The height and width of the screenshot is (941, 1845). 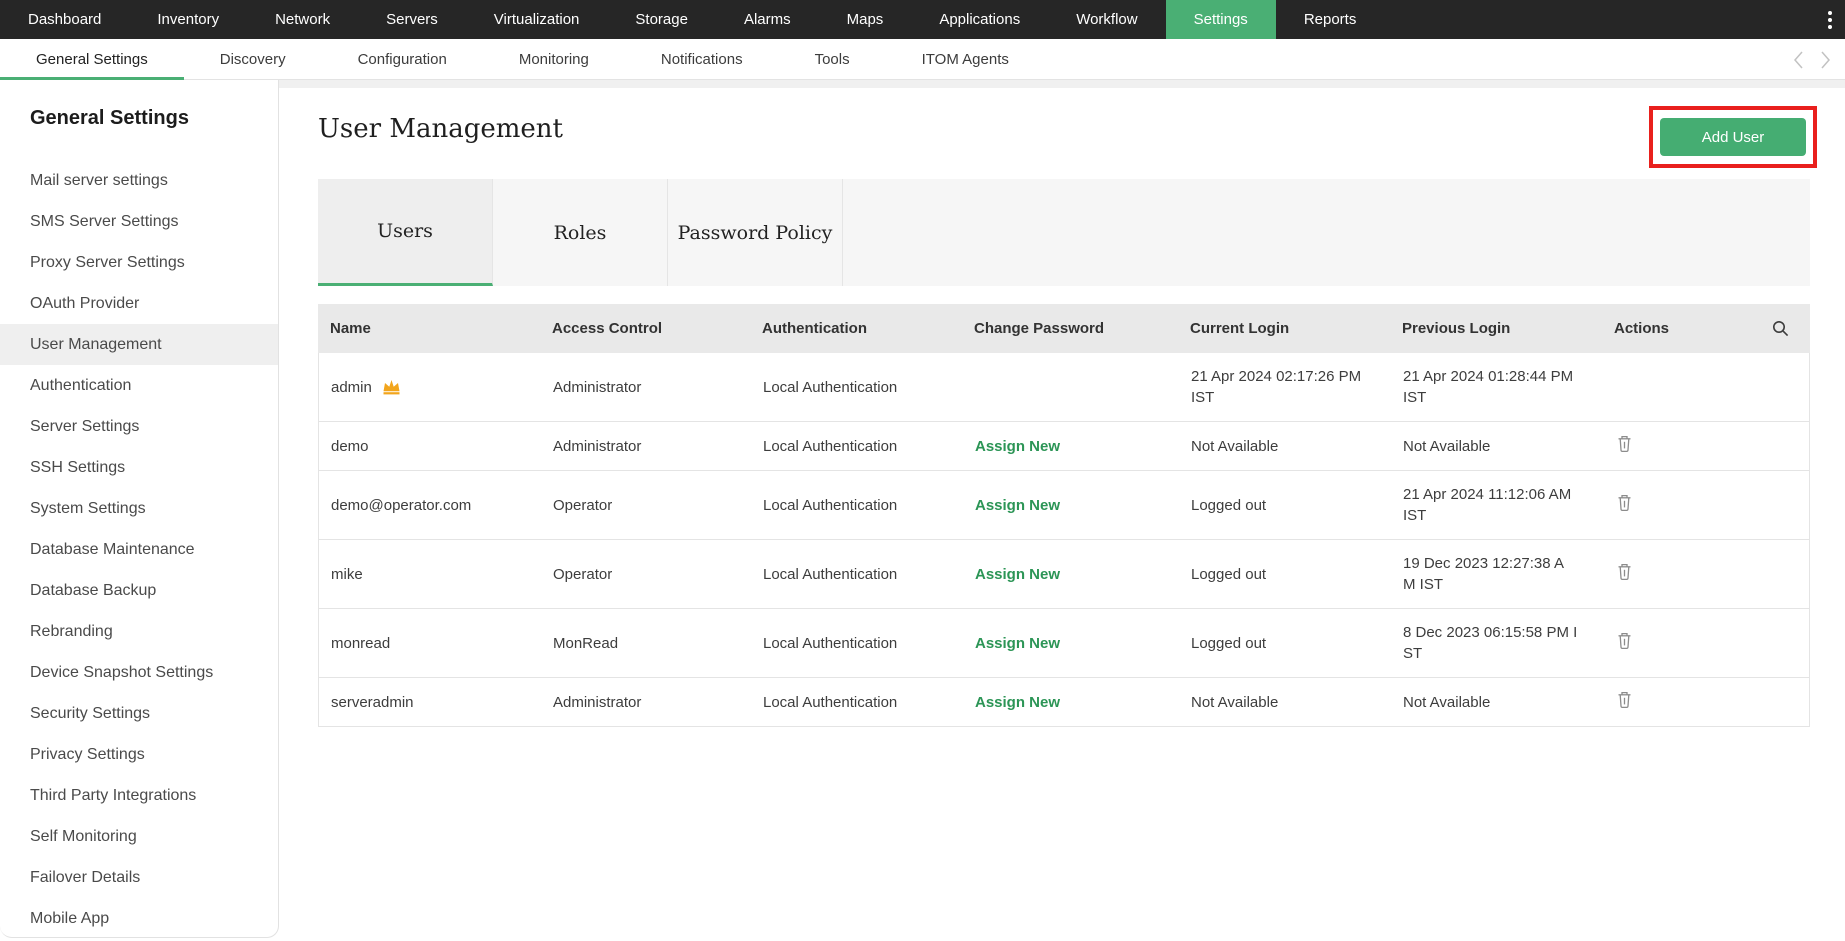 I want to click on annotation-highlight-box: Add User, so click(x=1733, y=137).